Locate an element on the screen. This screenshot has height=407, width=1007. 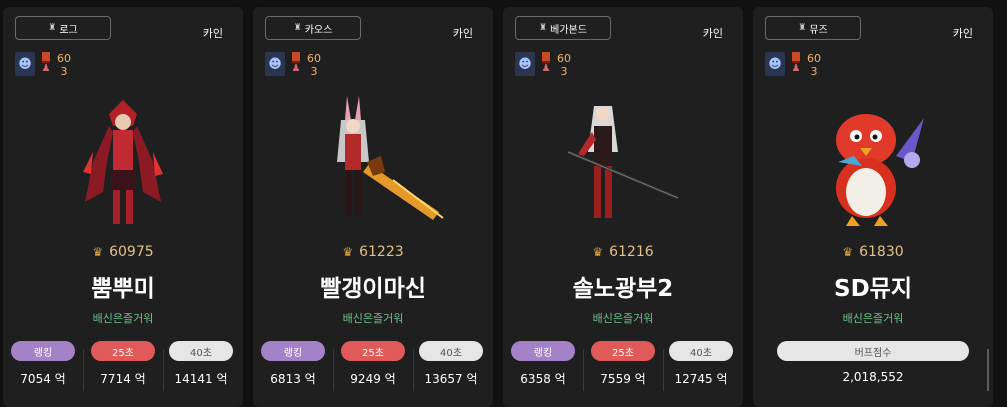
stat-40s: 40초 13657 억 is located at coordinates (451, 364).